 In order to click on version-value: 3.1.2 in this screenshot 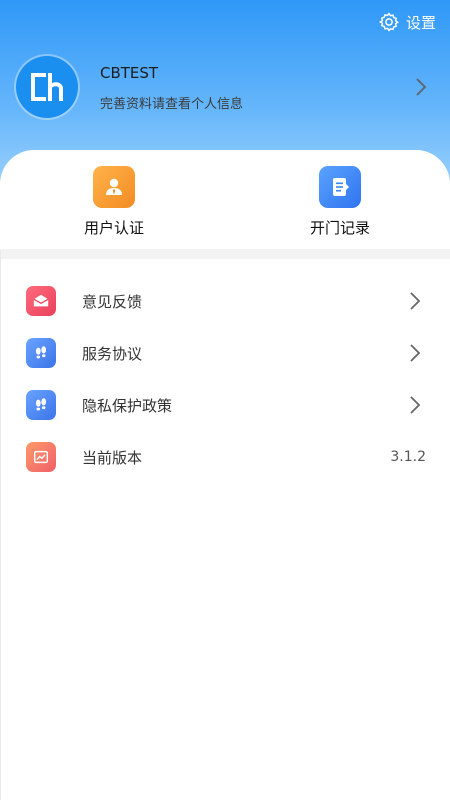, I will do `click(408, 457)`.